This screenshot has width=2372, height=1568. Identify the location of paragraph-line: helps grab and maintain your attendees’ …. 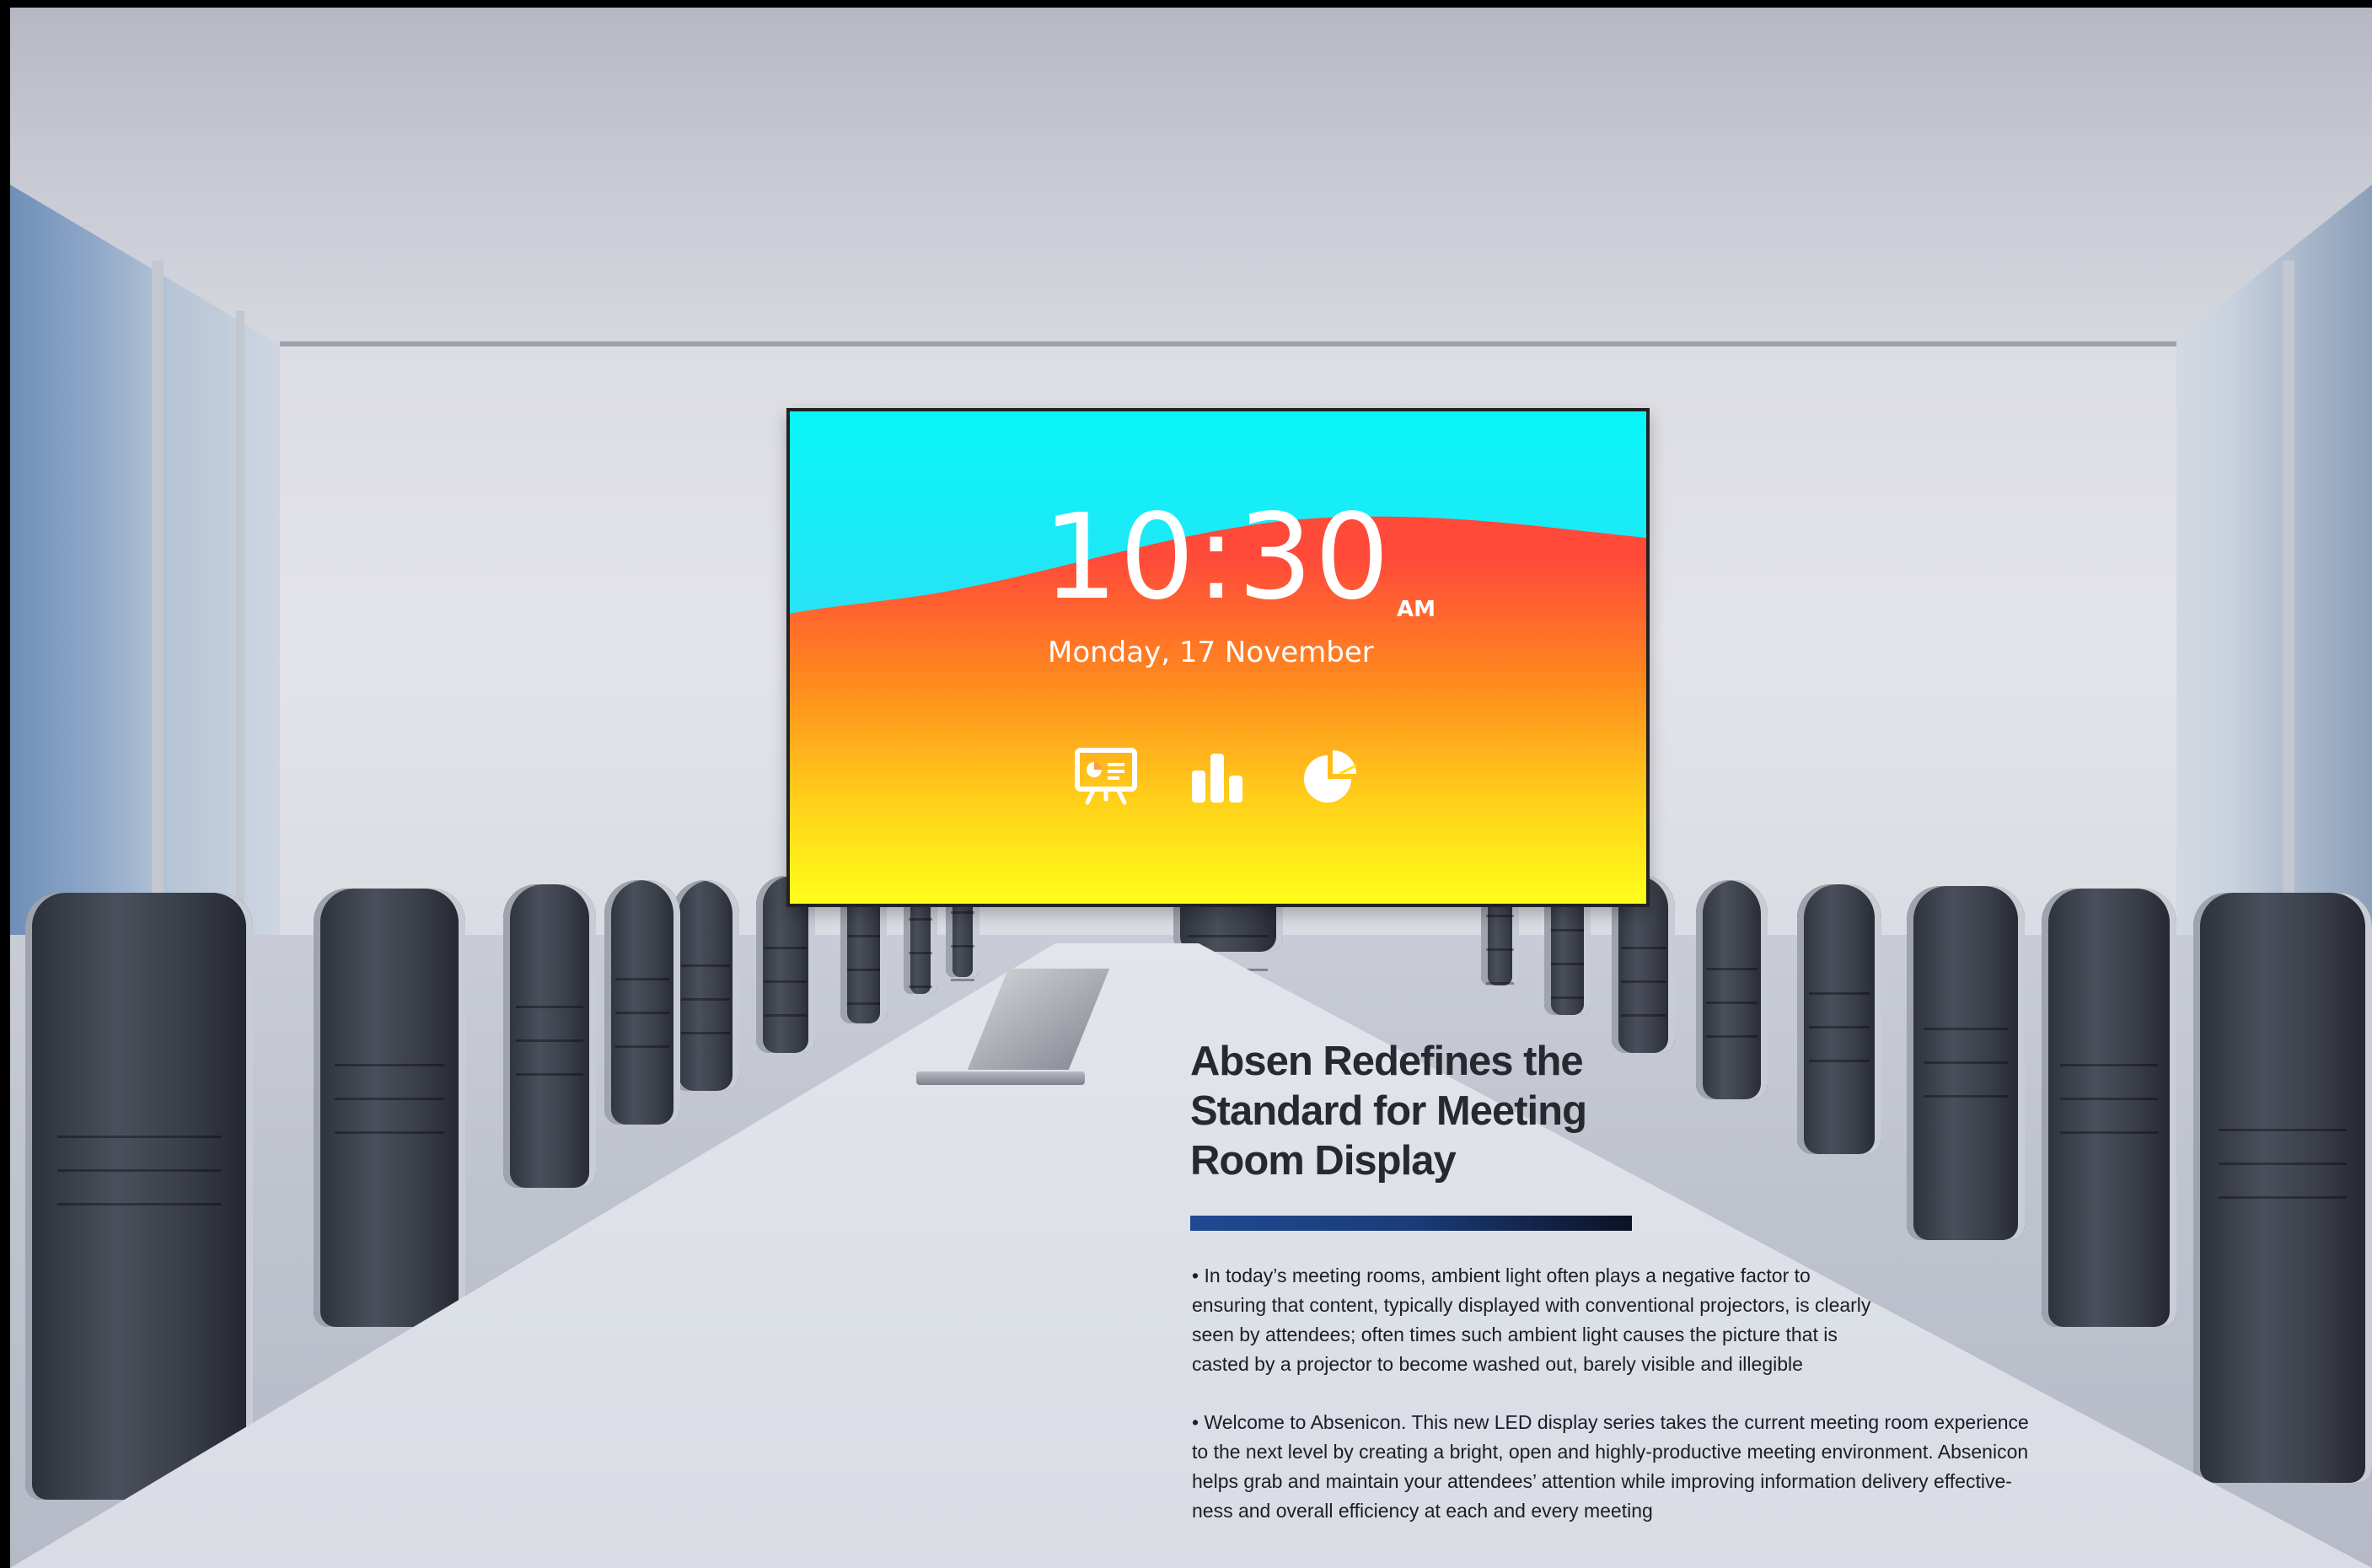
(1602, 1481).